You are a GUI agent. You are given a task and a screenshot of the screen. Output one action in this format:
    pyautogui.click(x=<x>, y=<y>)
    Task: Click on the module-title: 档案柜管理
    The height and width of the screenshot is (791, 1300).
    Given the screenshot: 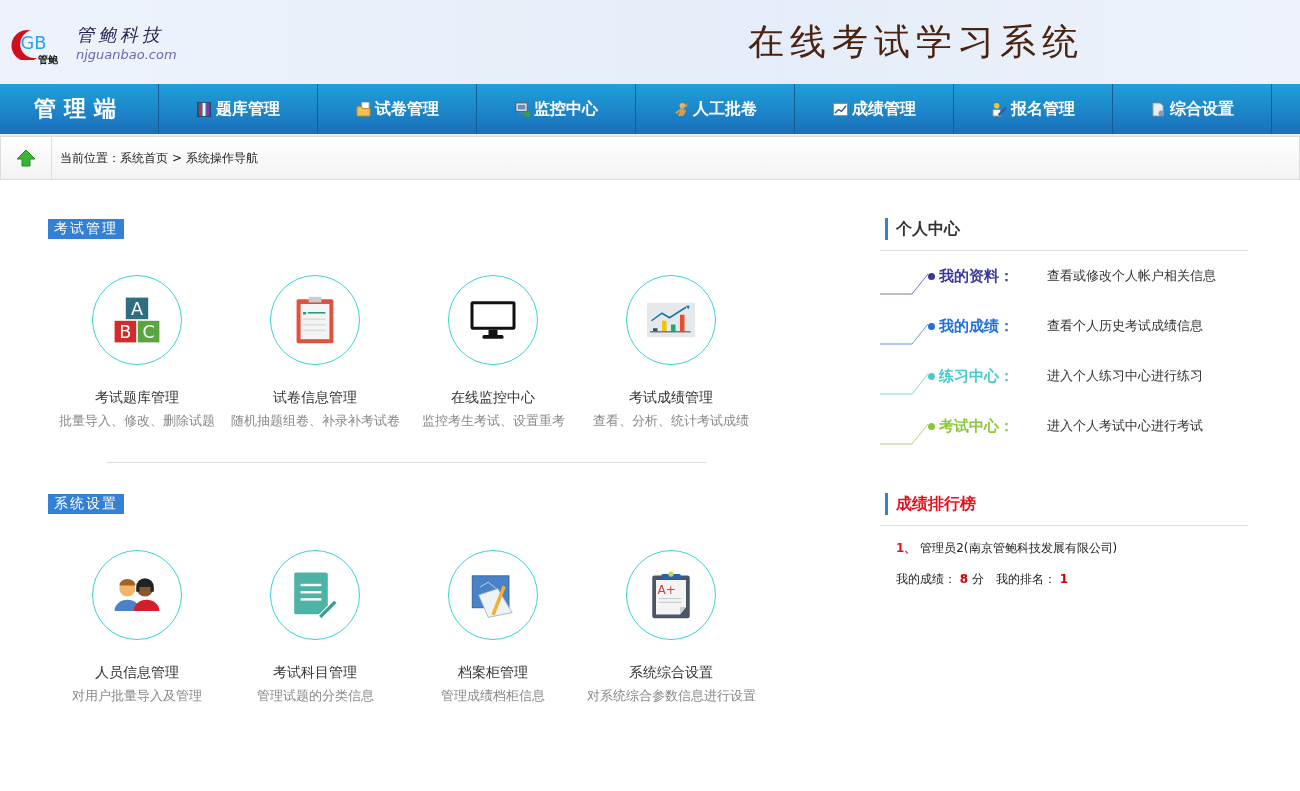 What is the action you would take?
    pyautogui.click(x=493, y=673)
    